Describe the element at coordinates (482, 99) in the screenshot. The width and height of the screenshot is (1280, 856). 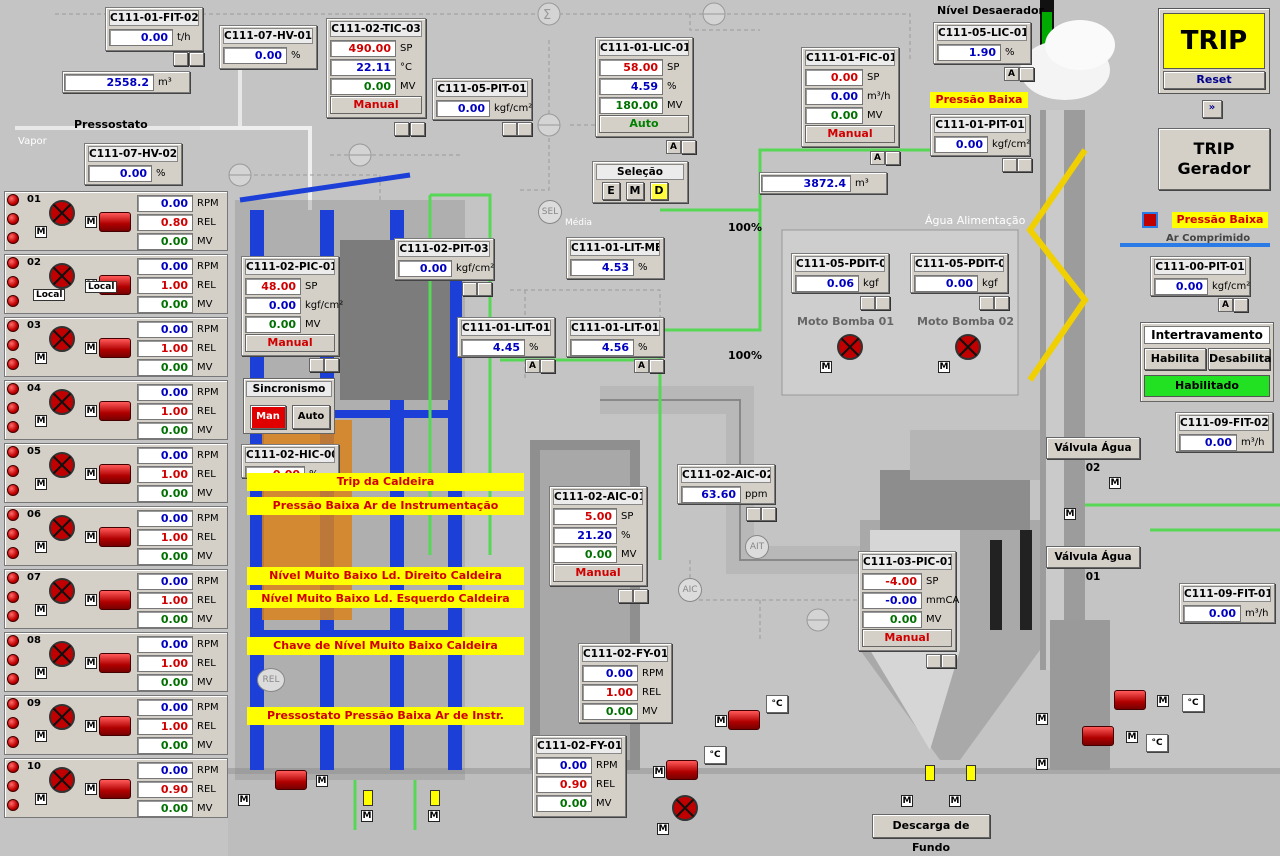
I see `pit-05-01-faceplate: C111-05-PIT-01 0.00 kgf/cm²` at that location.